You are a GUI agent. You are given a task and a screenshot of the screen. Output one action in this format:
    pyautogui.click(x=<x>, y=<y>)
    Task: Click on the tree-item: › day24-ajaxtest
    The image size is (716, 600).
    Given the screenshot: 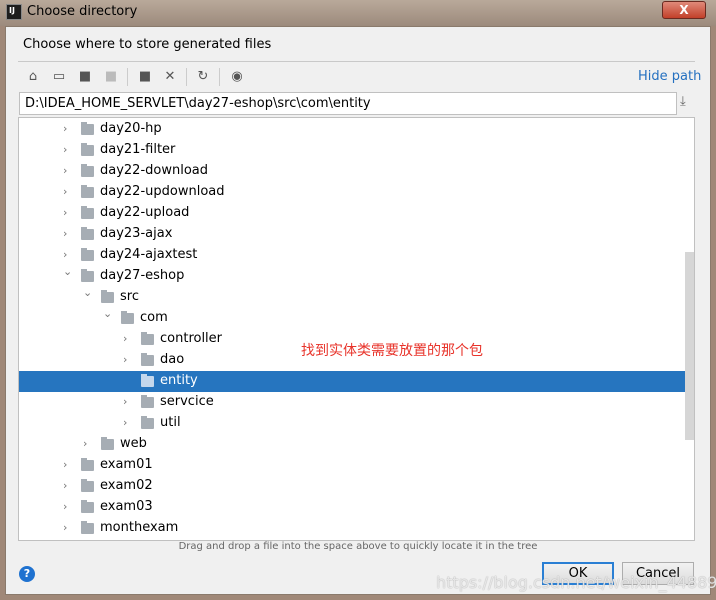 What is the action you would take?
    pyautogui.click(x=352, y=255)
    